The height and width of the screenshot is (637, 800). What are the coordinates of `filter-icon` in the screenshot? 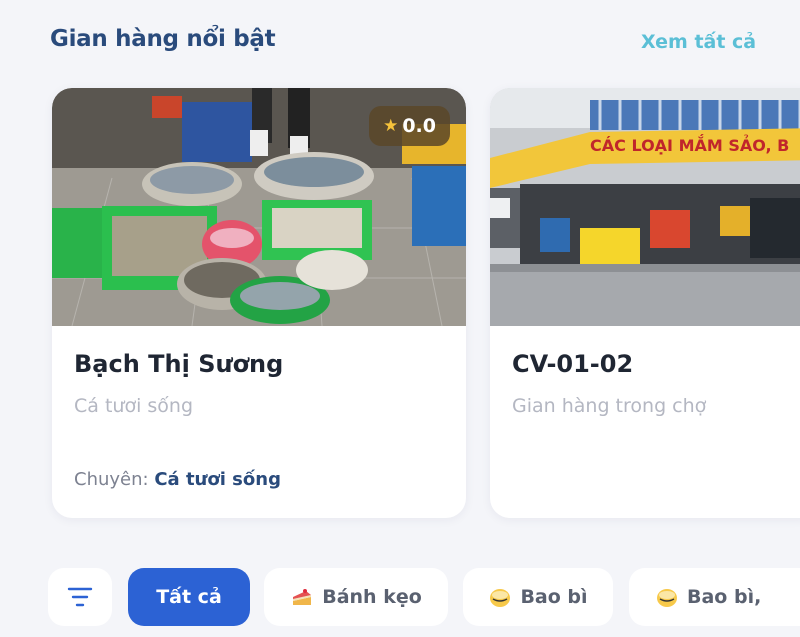 It's located at (80, 597).